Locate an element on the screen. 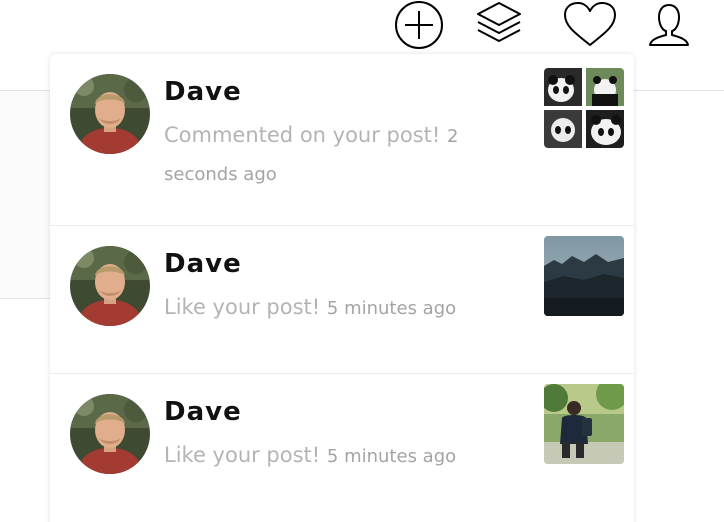 This screenshot has height=522, width=724. plus-circle-icon is located at coordinates (419, 25).